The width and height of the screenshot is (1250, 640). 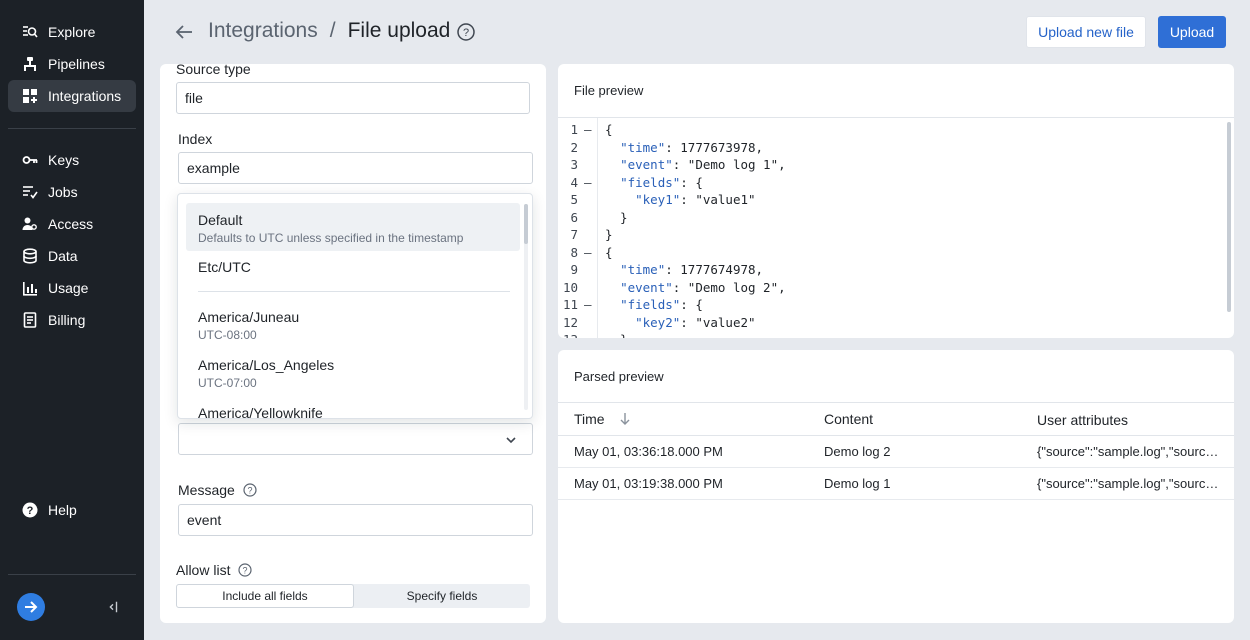 I want to click on sidebar-item-jobs: Jobs, so click(x=72, y=192).